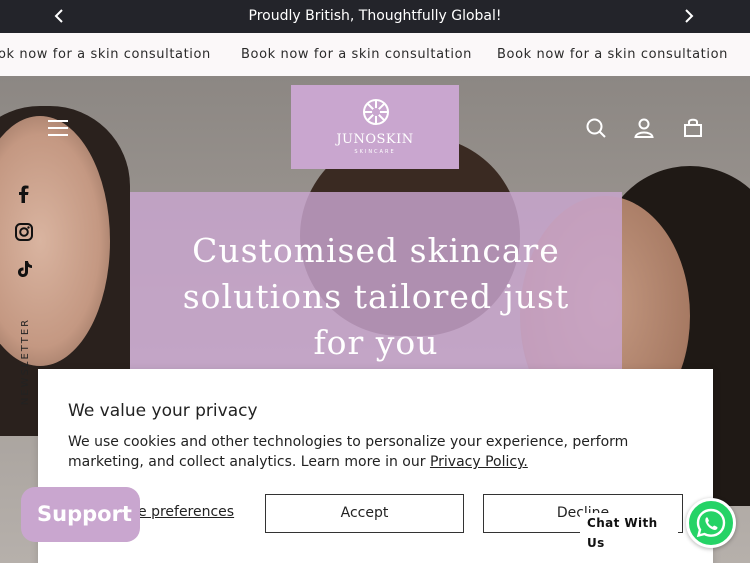  What do you see at coordinates (24, 194) in the screenshot?
I see `facebook-icon` at bounding box center [24, 194].